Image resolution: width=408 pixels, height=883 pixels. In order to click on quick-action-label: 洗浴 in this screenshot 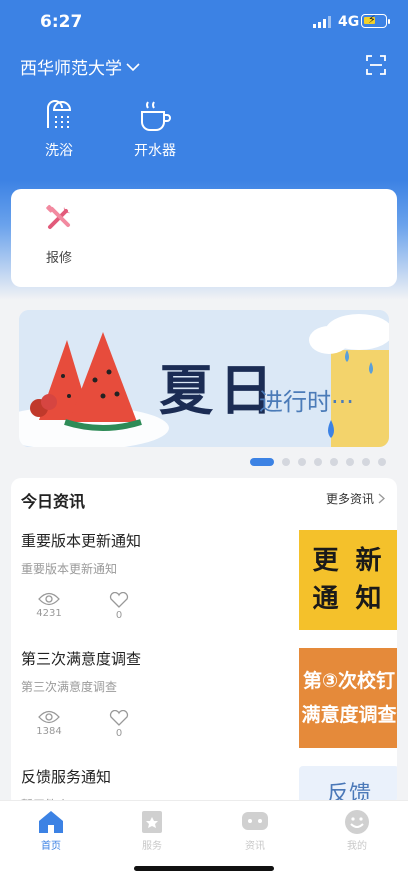, I will do `click(59, 151)`.